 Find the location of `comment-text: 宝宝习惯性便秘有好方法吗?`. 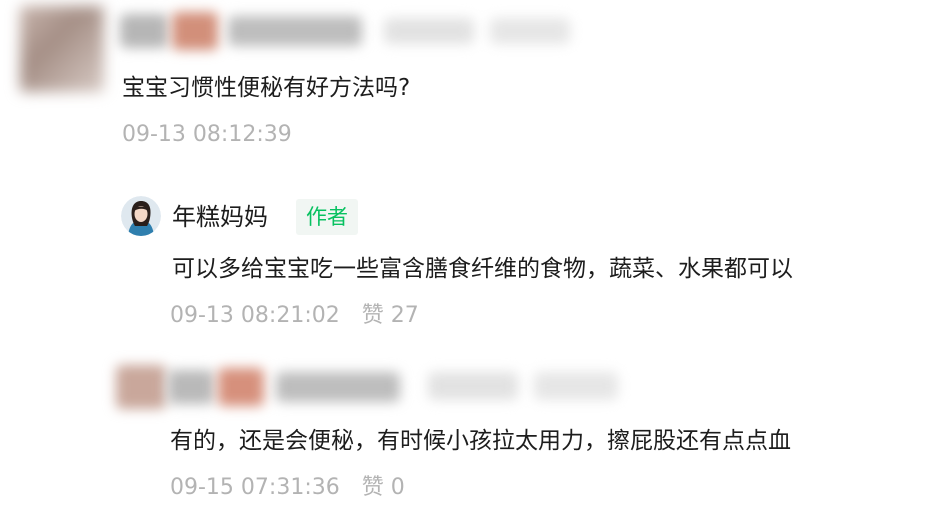

comment-text: 宝宝习惯性便秘有好方法吗? is located at coordinates (266, 88).